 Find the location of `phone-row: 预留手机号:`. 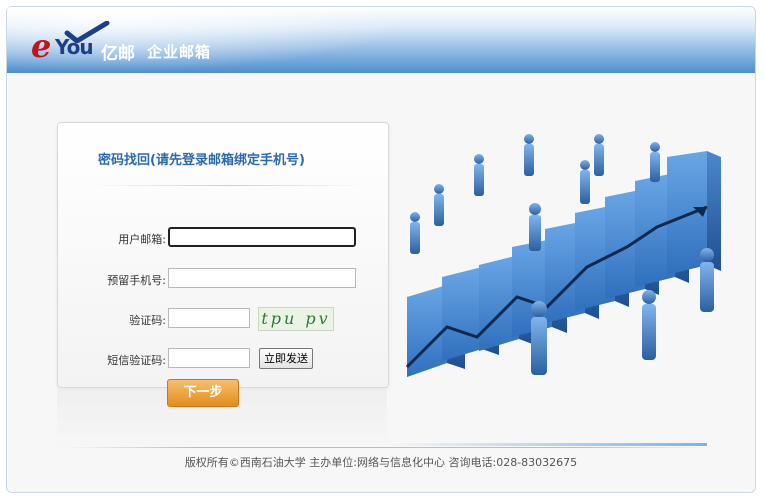

phone-row: 预留手机号: is located at coordinates (223, 280).